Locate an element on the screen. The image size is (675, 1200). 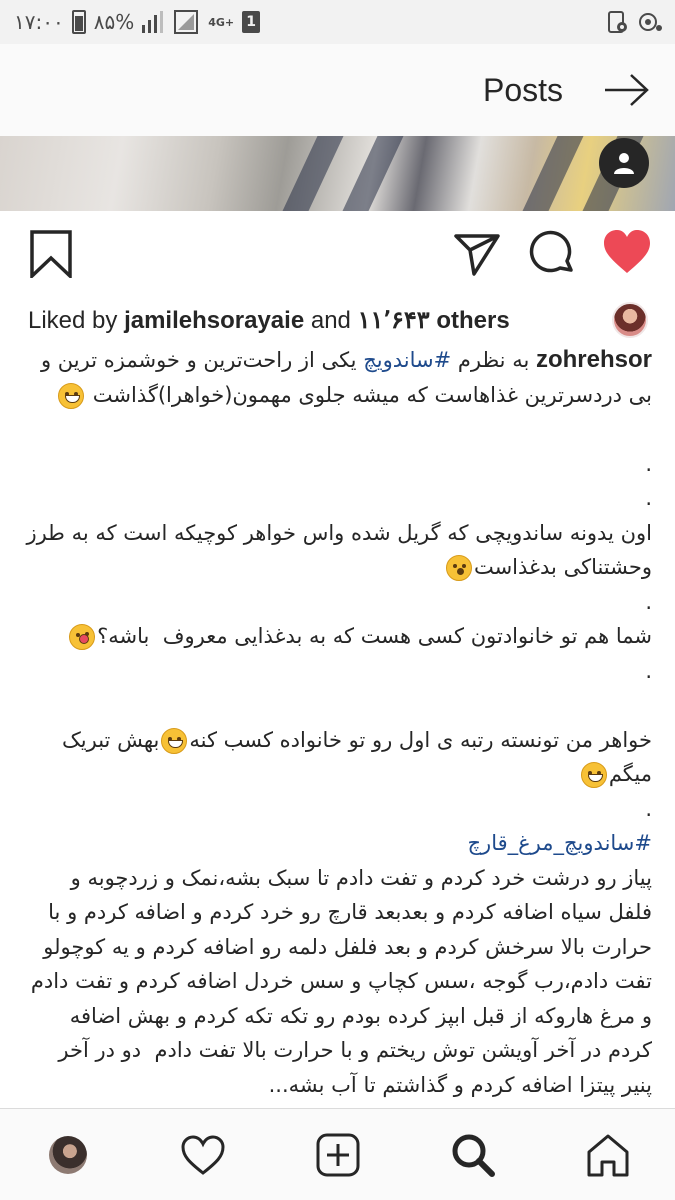
network-type: 4G+ is located at coordinates (221, 22).